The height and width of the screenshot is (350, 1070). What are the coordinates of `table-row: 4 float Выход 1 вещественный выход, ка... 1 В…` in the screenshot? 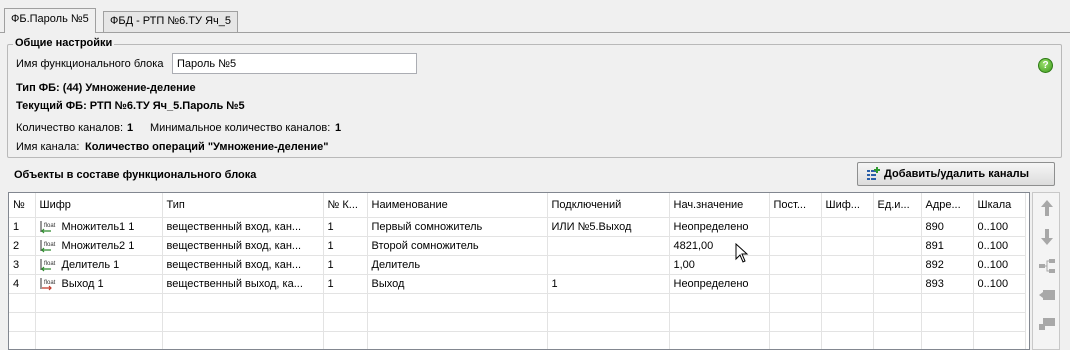 It's located at (517, 284).